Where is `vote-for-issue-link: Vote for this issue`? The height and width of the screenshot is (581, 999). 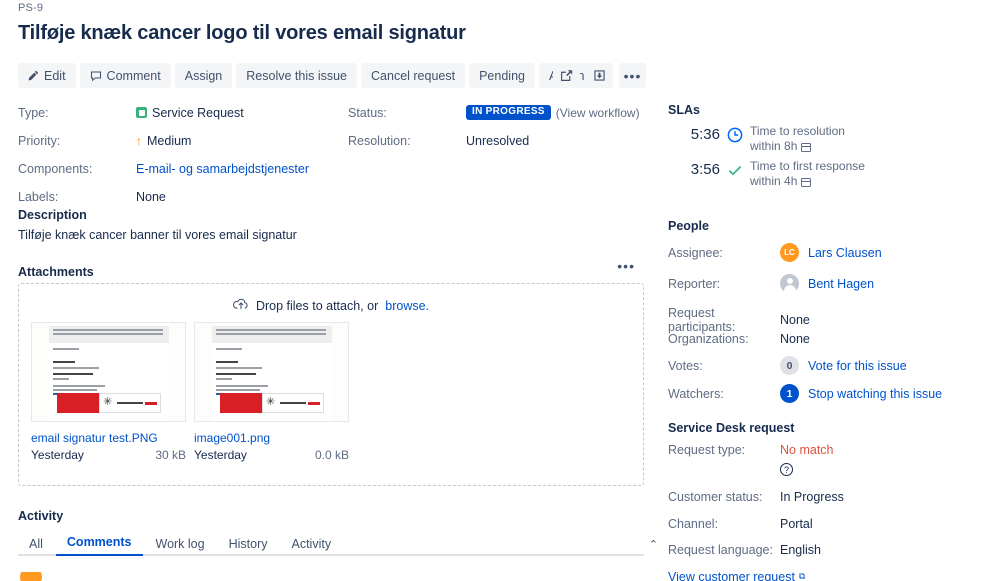 vote-for-issue-link: Vote for this issue is located at coordinates (857, 366).